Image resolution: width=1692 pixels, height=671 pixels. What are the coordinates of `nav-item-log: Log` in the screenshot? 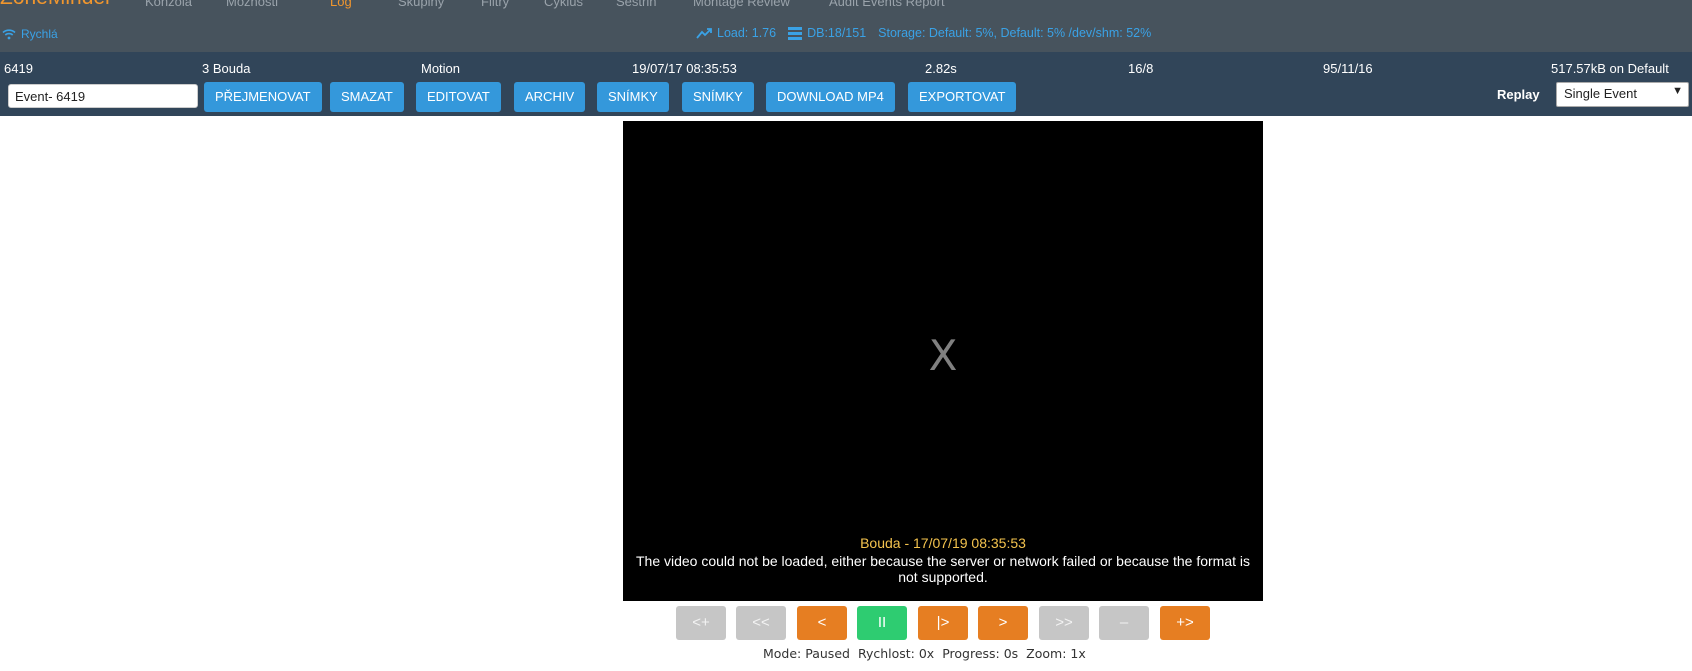 It's located at (341, 4).